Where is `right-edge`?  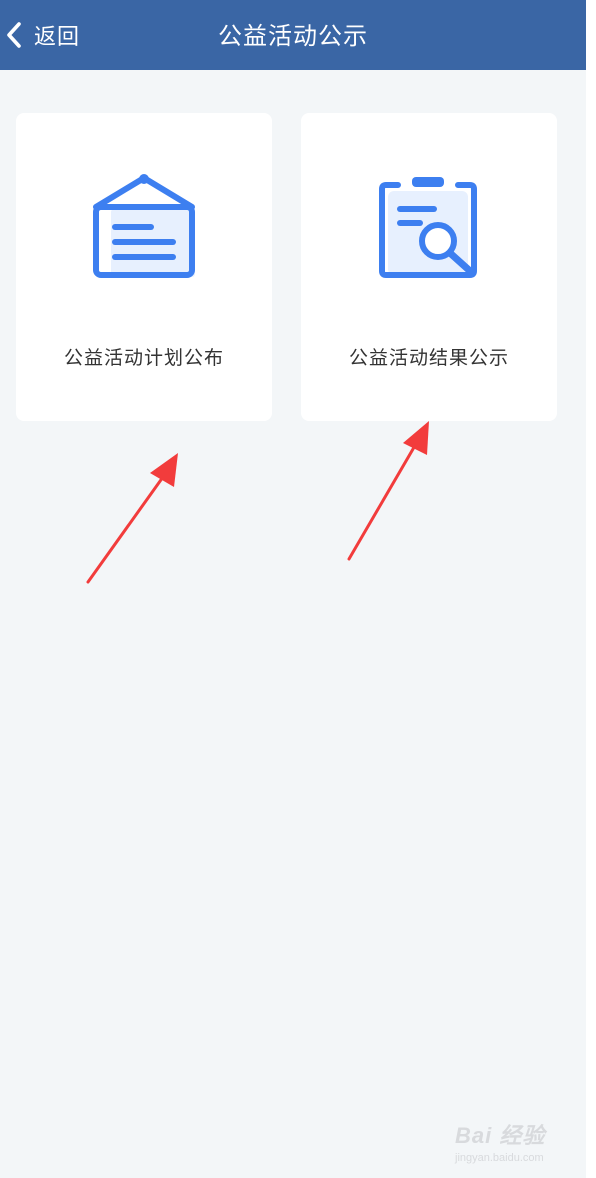
right-edge is located at coordinates (591, 589).